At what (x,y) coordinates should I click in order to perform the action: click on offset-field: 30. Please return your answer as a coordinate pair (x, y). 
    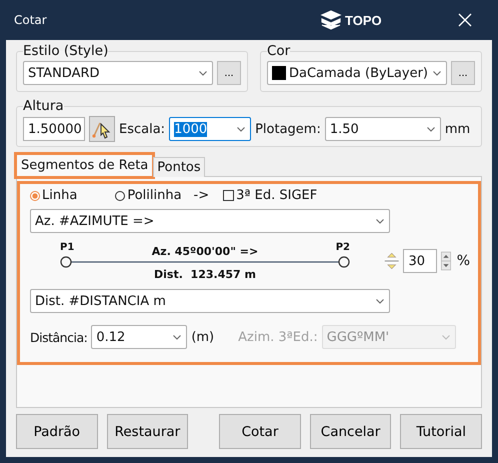
    Looking at the image, I should click on (420, 261).